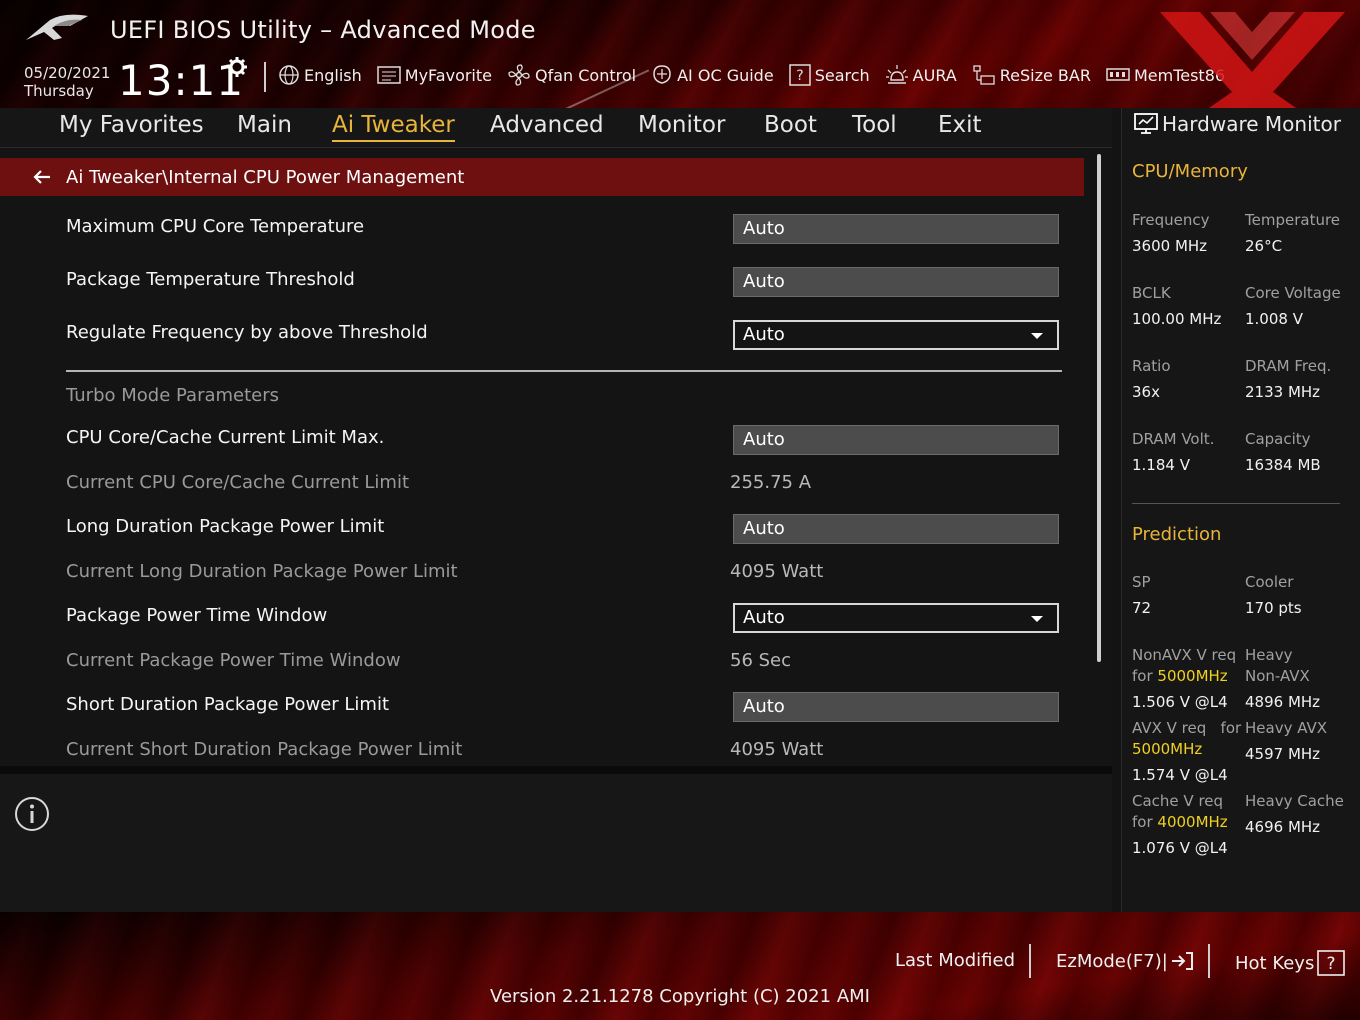 This screenshot has width=1360, height=1020. What do you see at coordinates (225, 526) in the screenshot?
I see `setting-label: Long Duration Package Power Limit` at bounding box center [225, 526].